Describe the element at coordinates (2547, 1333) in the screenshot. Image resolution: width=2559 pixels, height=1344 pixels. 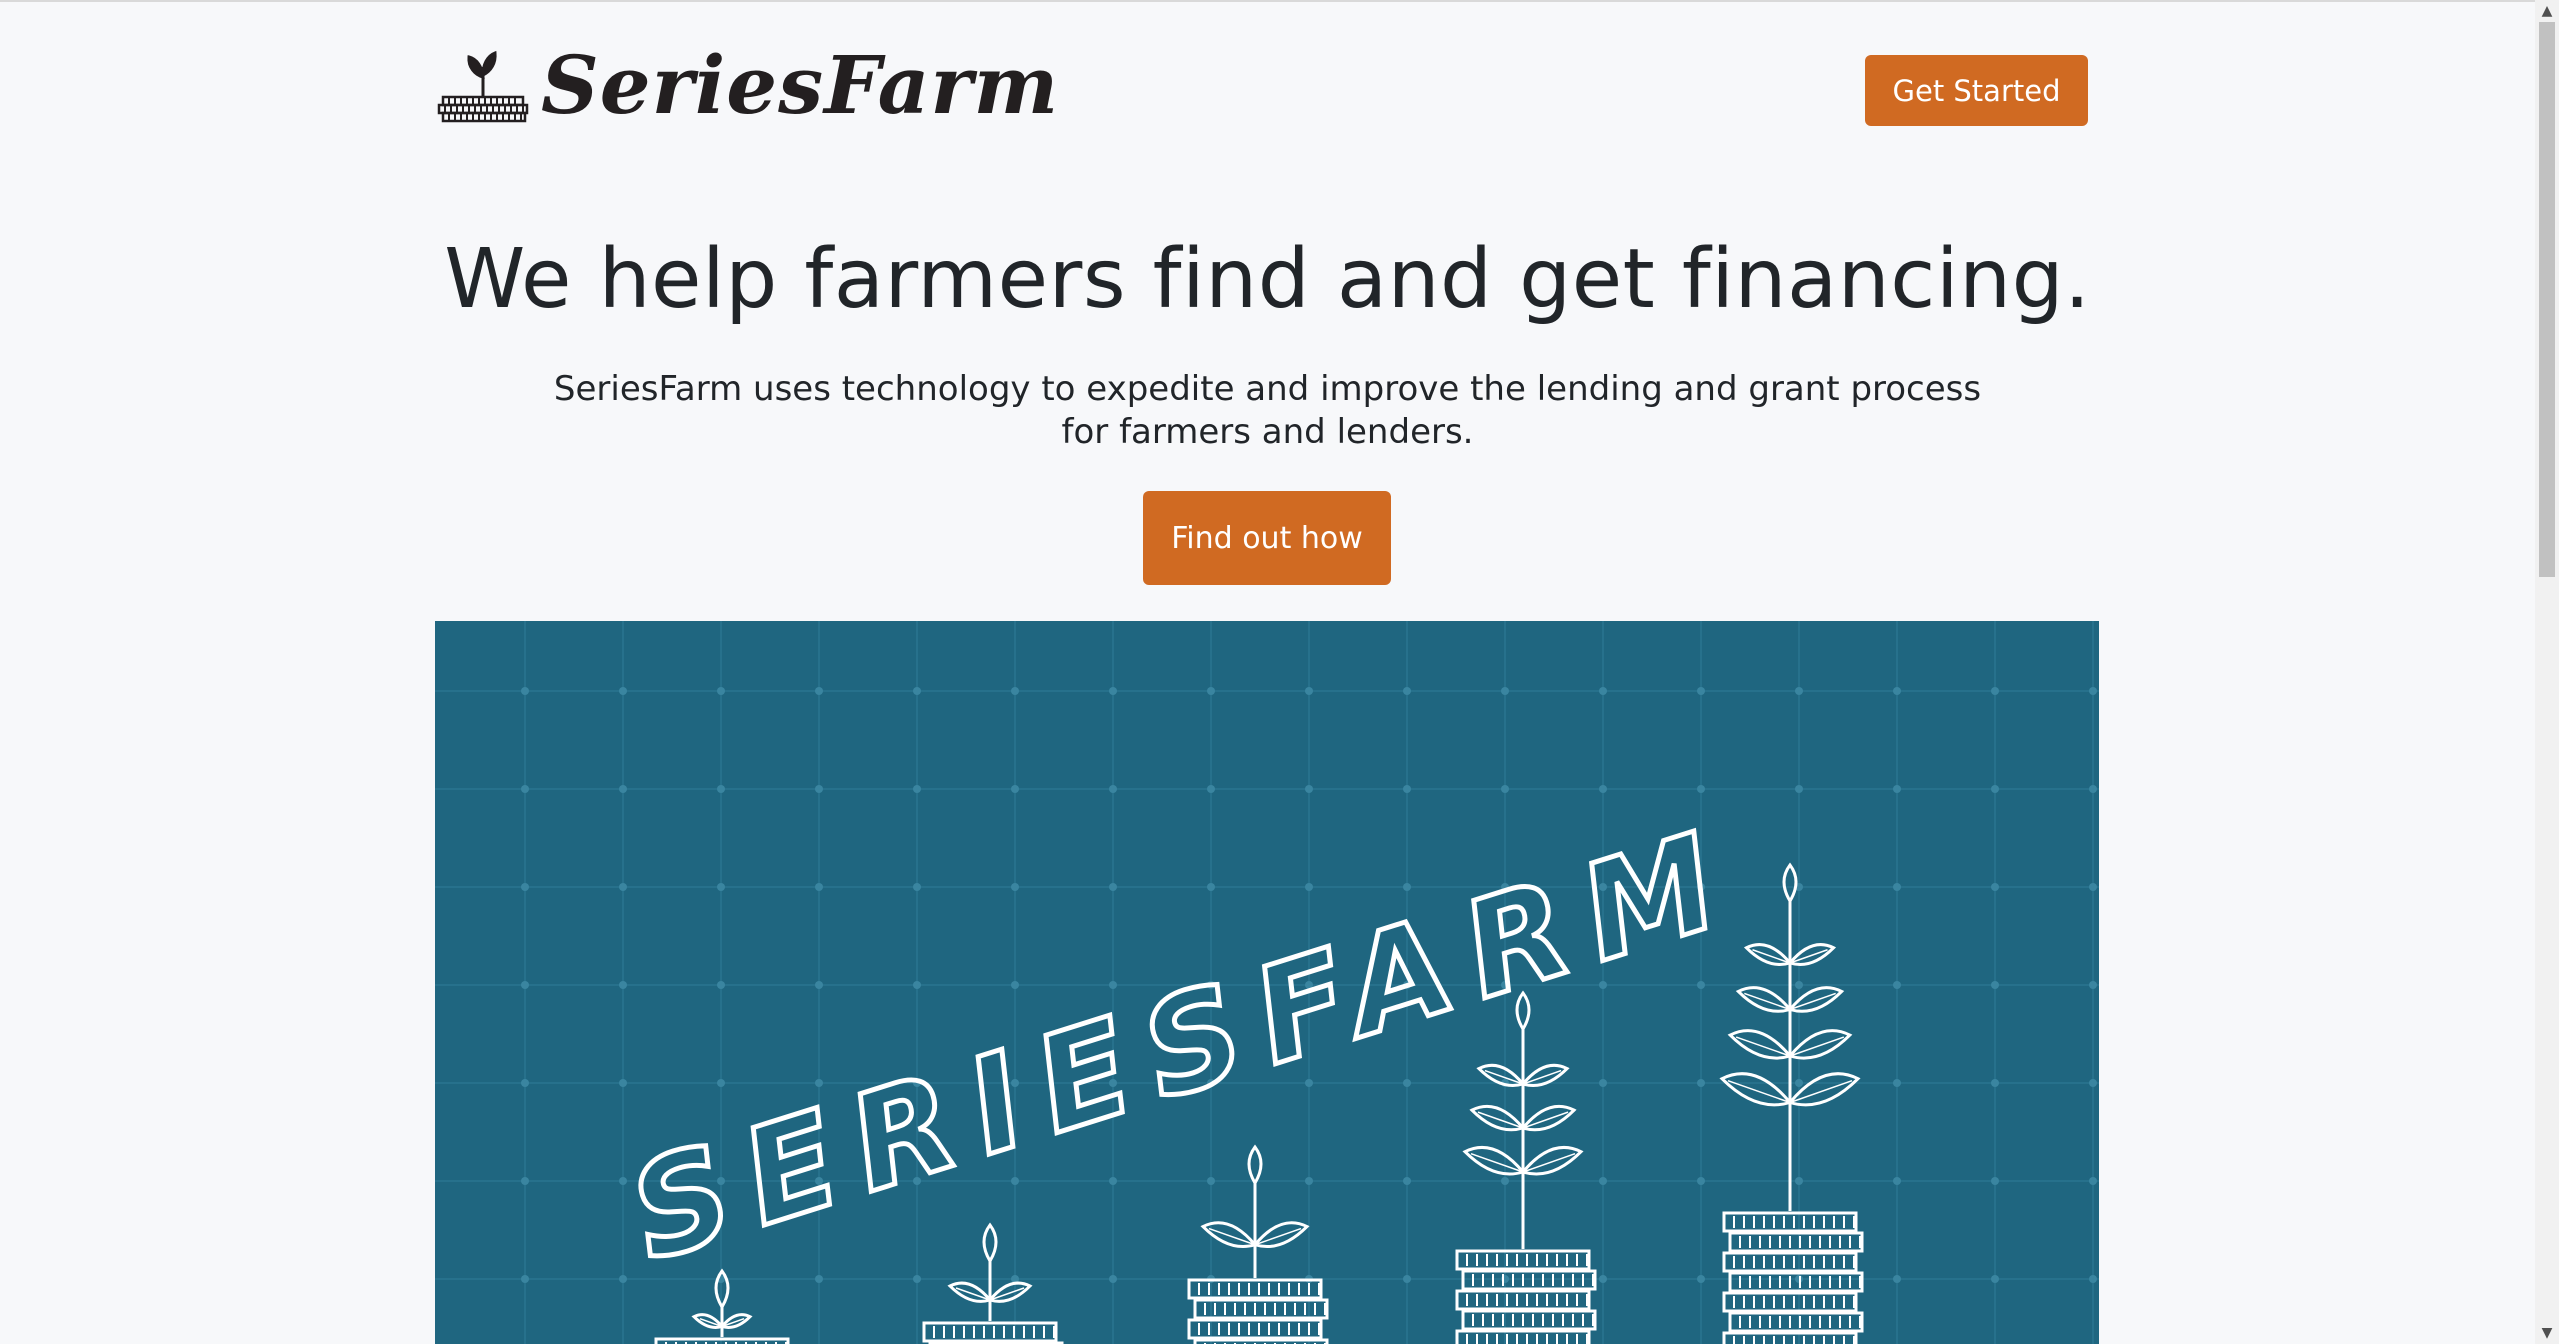
I see `scroll-down-arrow-icon: ▼` at that location.